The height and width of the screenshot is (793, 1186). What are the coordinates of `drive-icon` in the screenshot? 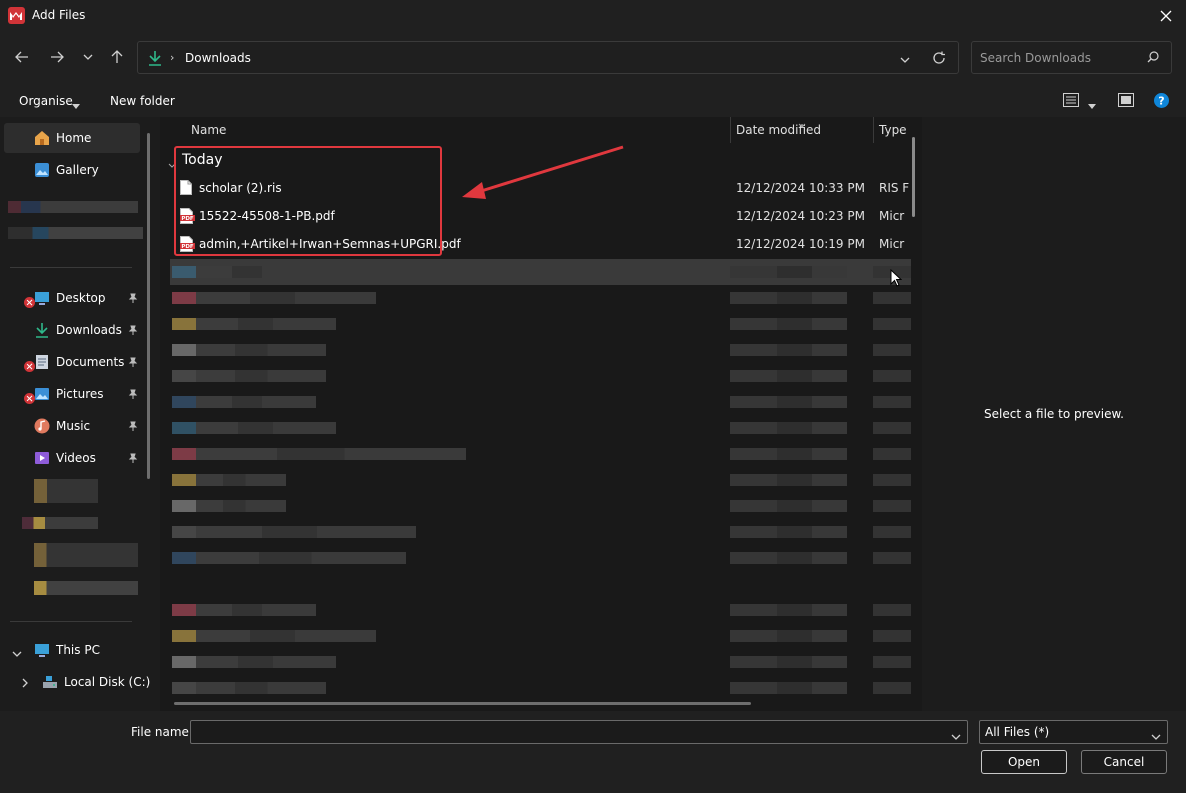 It's located at (50, 682).